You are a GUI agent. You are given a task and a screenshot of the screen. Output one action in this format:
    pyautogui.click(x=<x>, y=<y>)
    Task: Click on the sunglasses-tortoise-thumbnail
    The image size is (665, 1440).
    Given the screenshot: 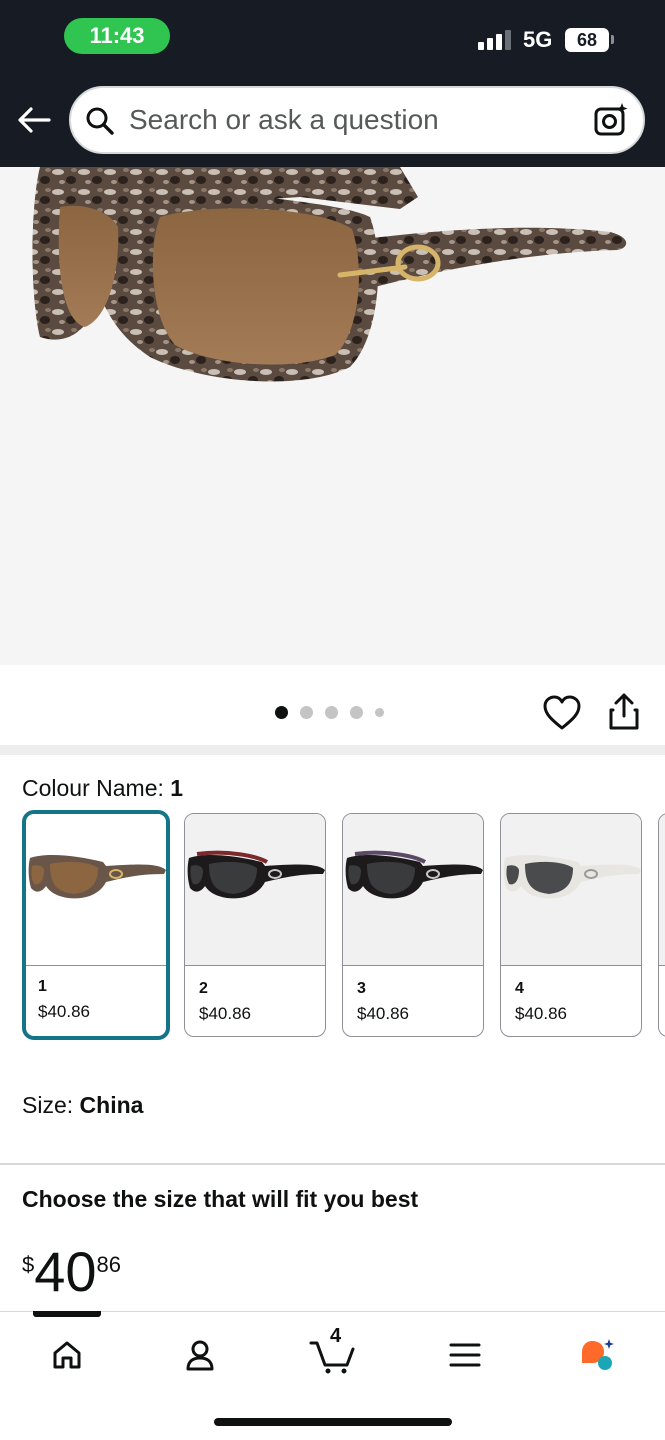 What is the action you would take?
    pyautogui.click(x=97, y=877)
    